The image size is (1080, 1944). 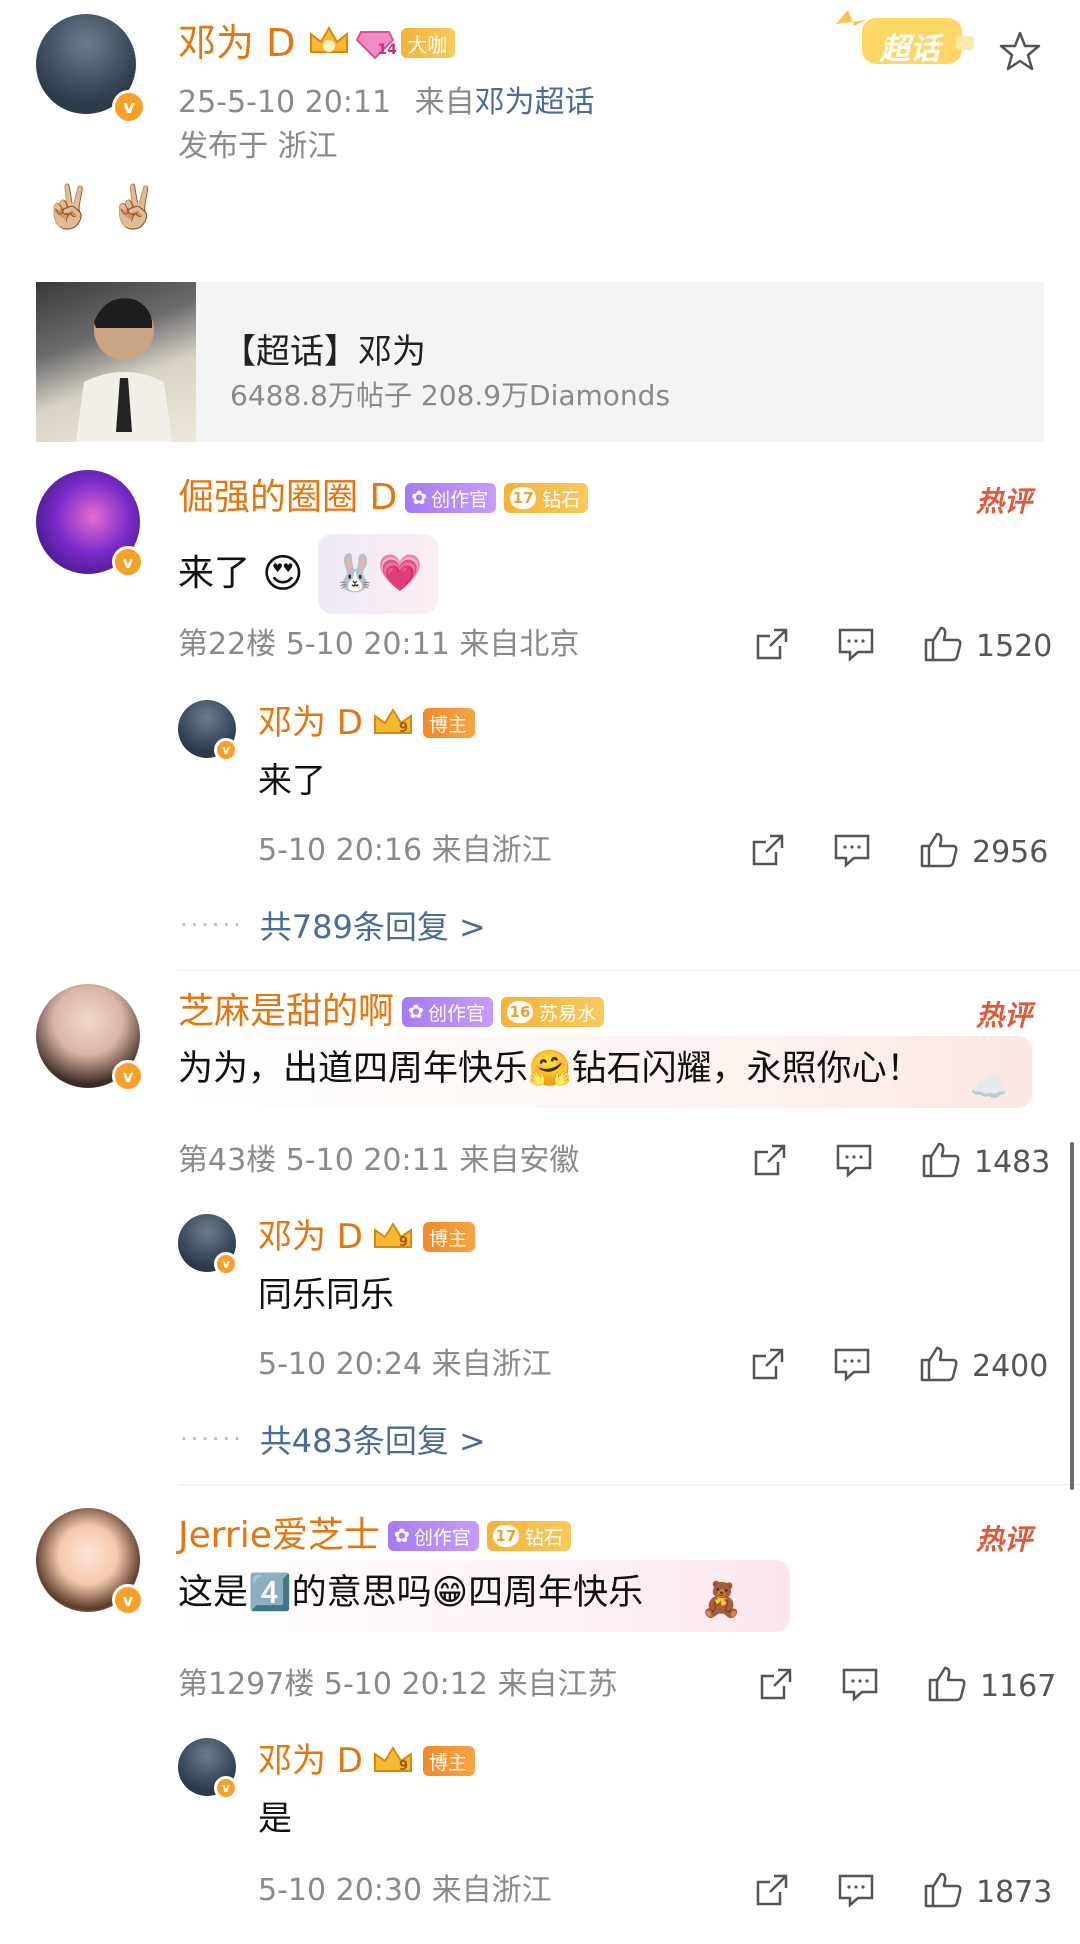 I want to click on supertopic-card-stats: 6488.8万帖子 208.9万Diamonds, so click(x=450, y=395).